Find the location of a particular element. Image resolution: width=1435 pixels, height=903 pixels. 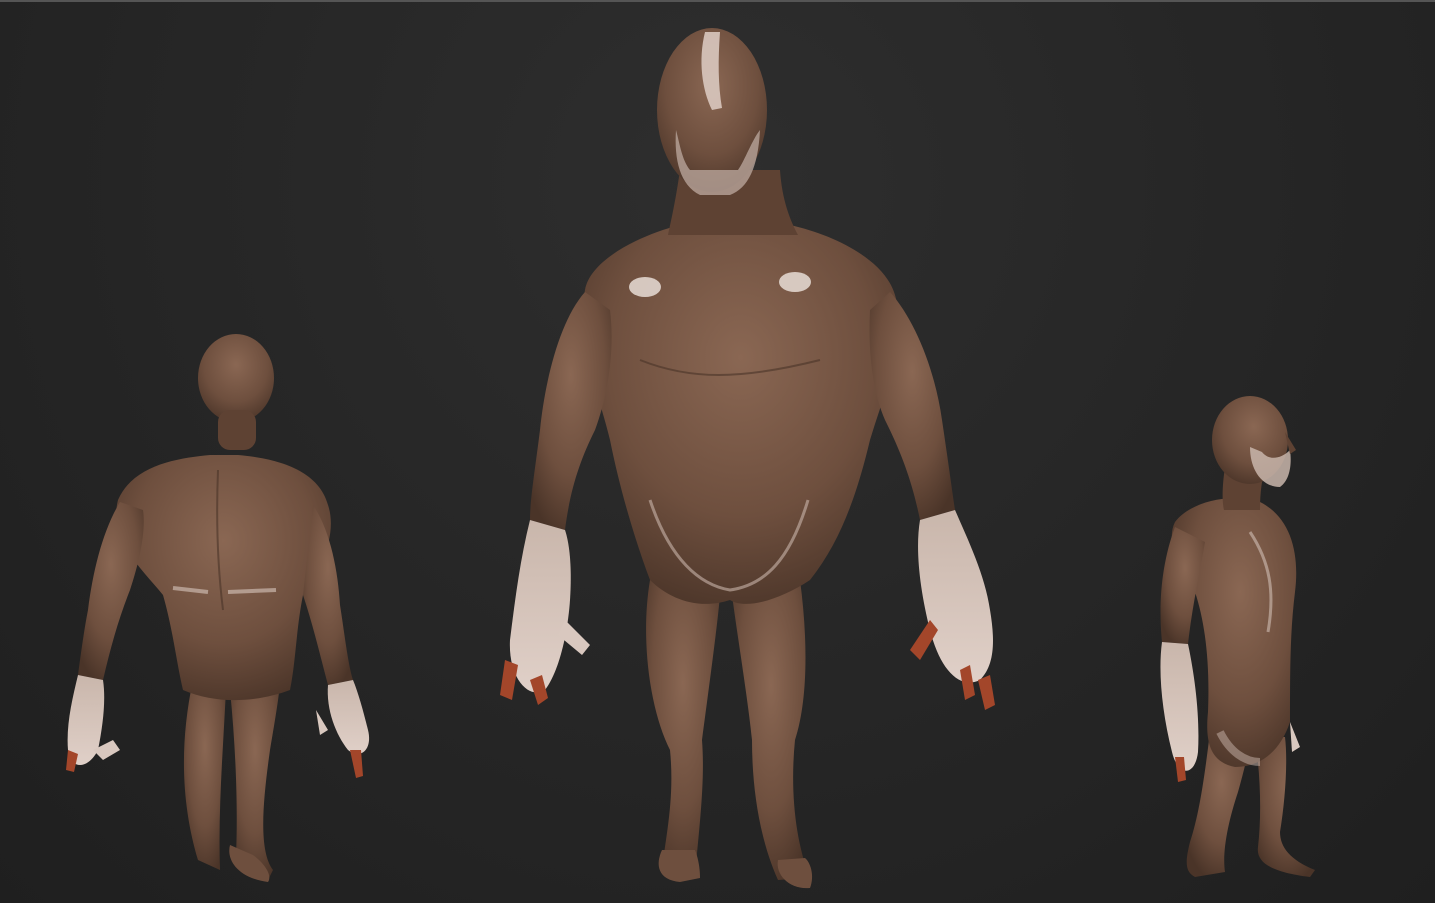

back-view-figure is located at coordinates (218, 608).